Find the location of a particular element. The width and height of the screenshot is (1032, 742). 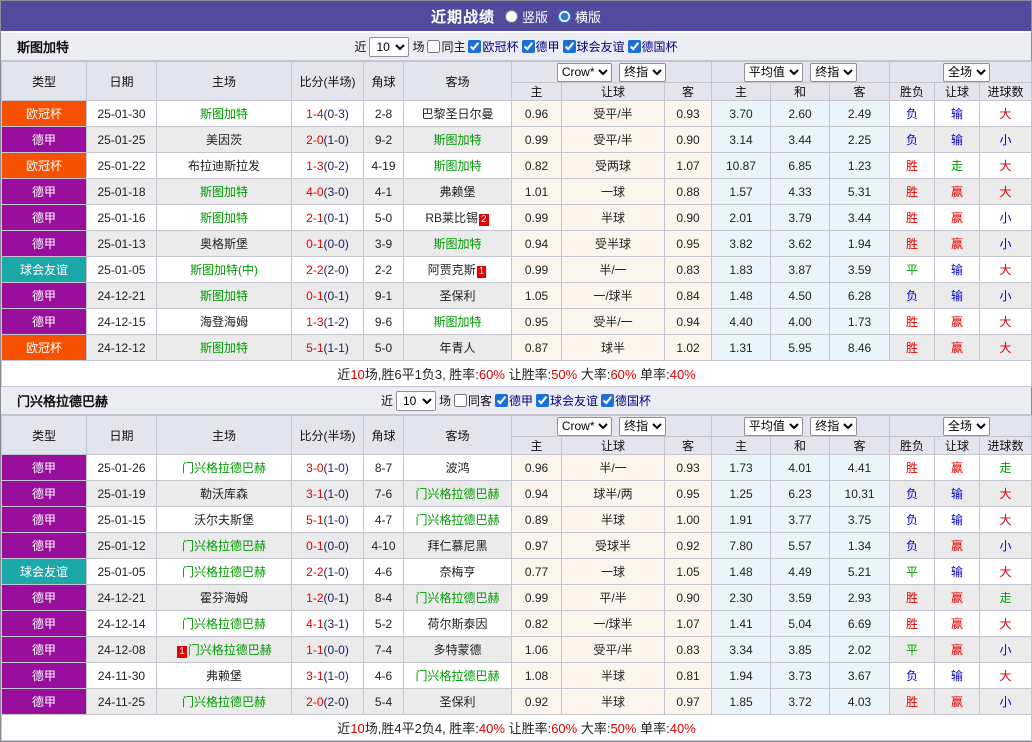

league-badge: 欧冠杯 is located at coordinates (44, 347).